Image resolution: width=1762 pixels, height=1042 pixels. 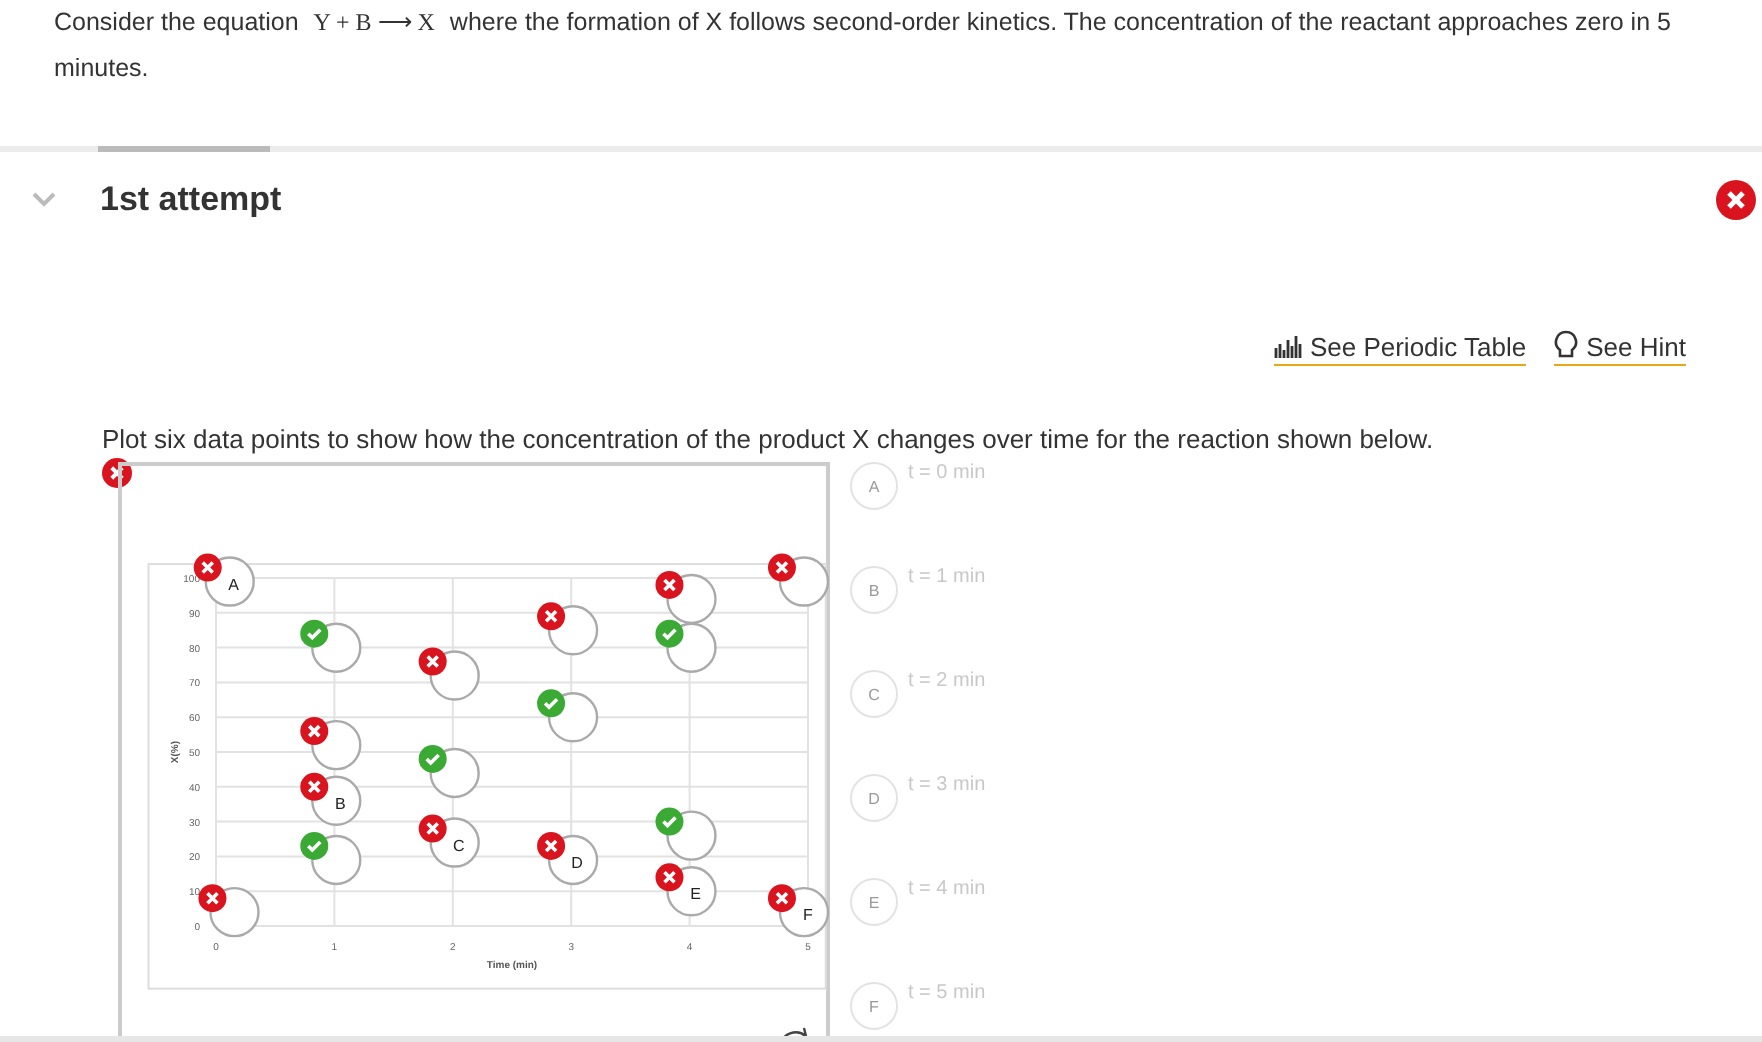 What do you see at coordinates (768, 440) in the screenshot?
I see `instruction-text: Plot six data points to show how the concentration of the product X changes over time for the reaction shown below.` at bounding box center [768, 440].